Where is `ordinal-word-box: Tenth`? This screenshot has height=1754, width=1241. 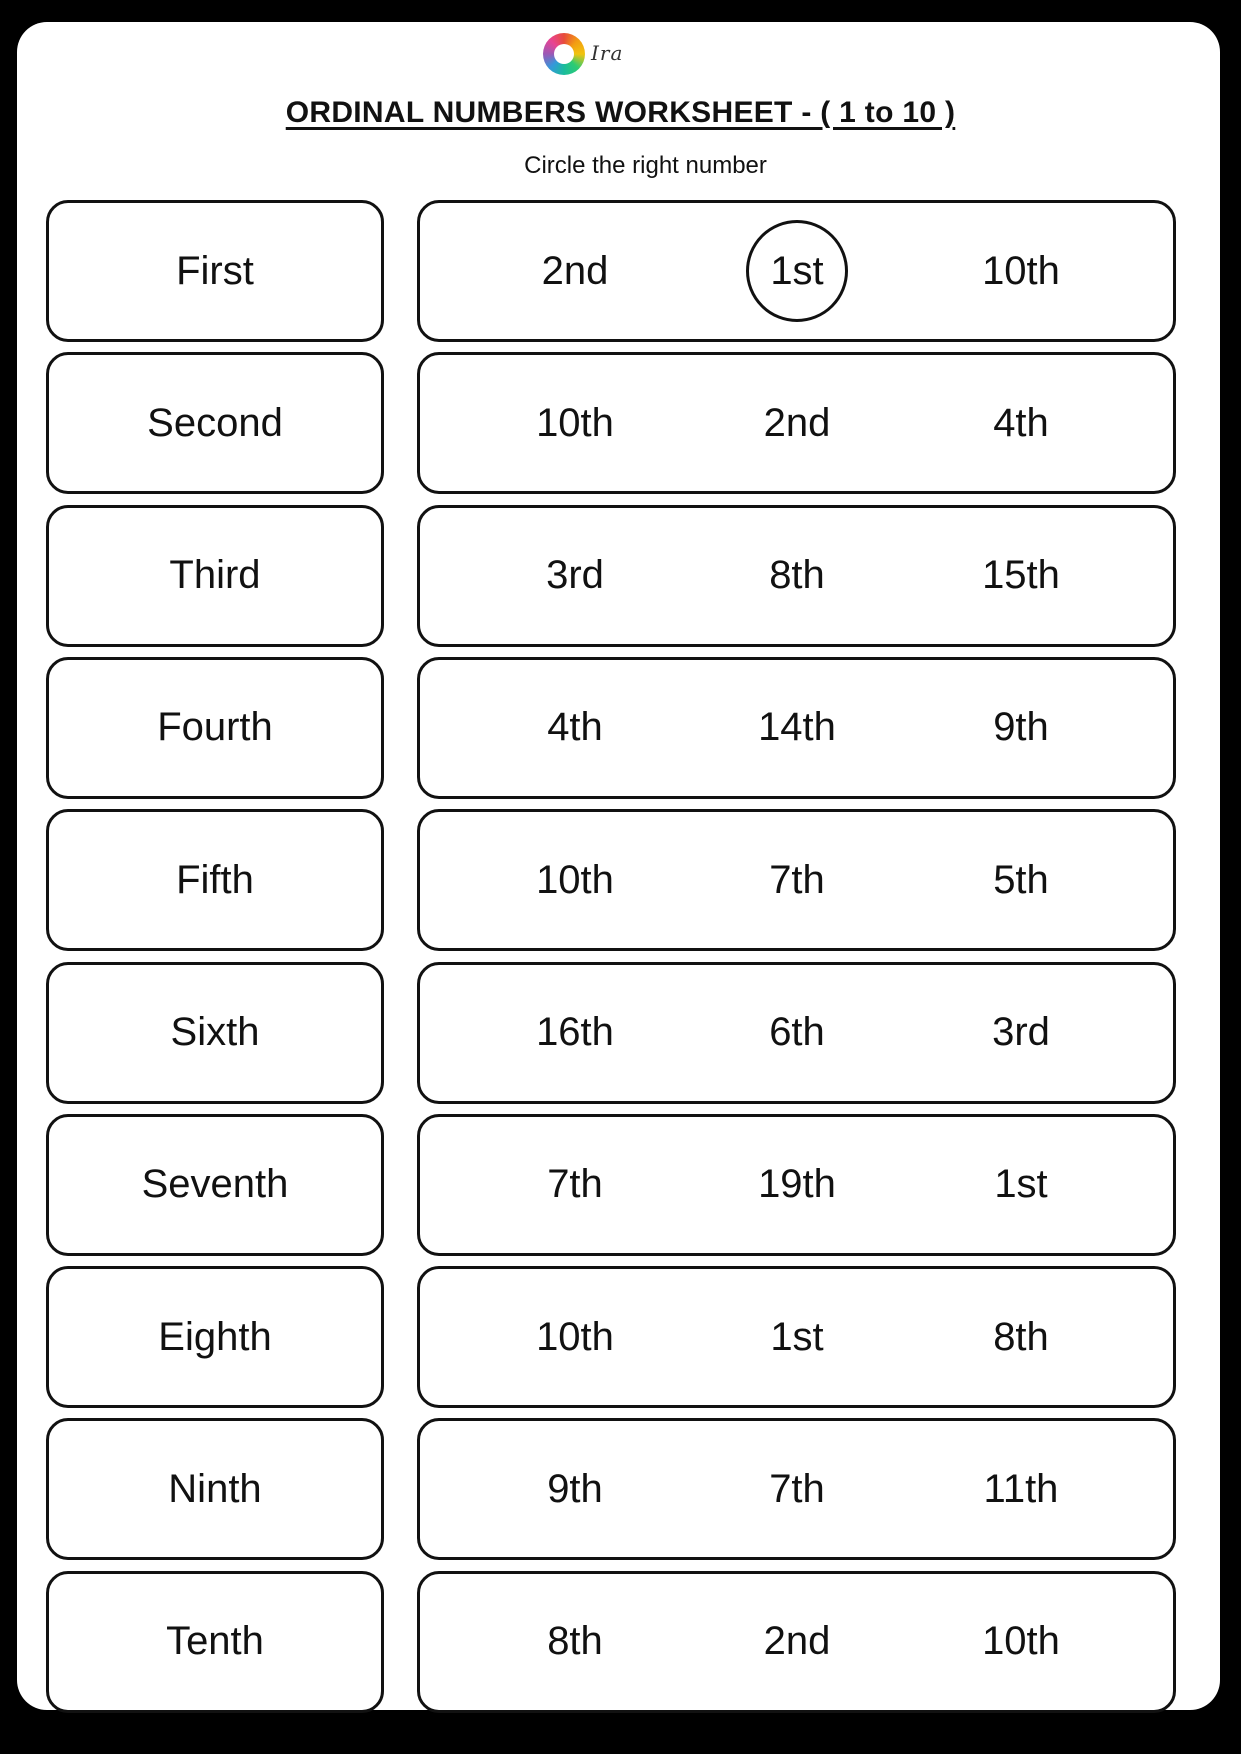
ordinal-word-box: Tenth is located at coordinates (215, 1641).